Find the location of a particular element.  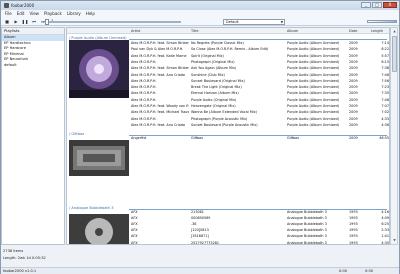

track-length: 7:56 is located at coordinates (380, 81).